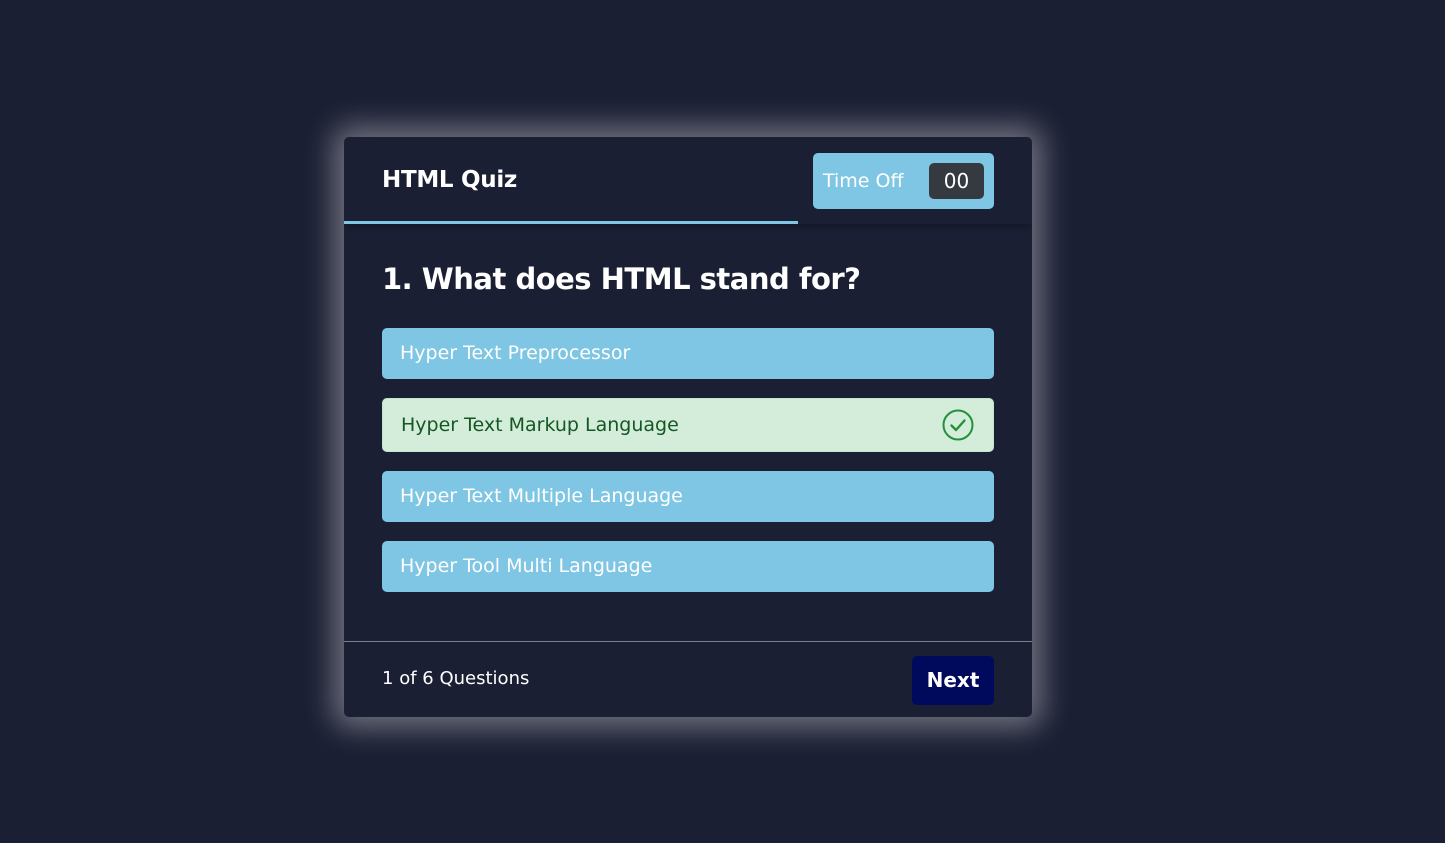 This screenshot has width=1445, height=843. I want to click on option-label: Hyper Text Preprocessor, so click(515, 353).